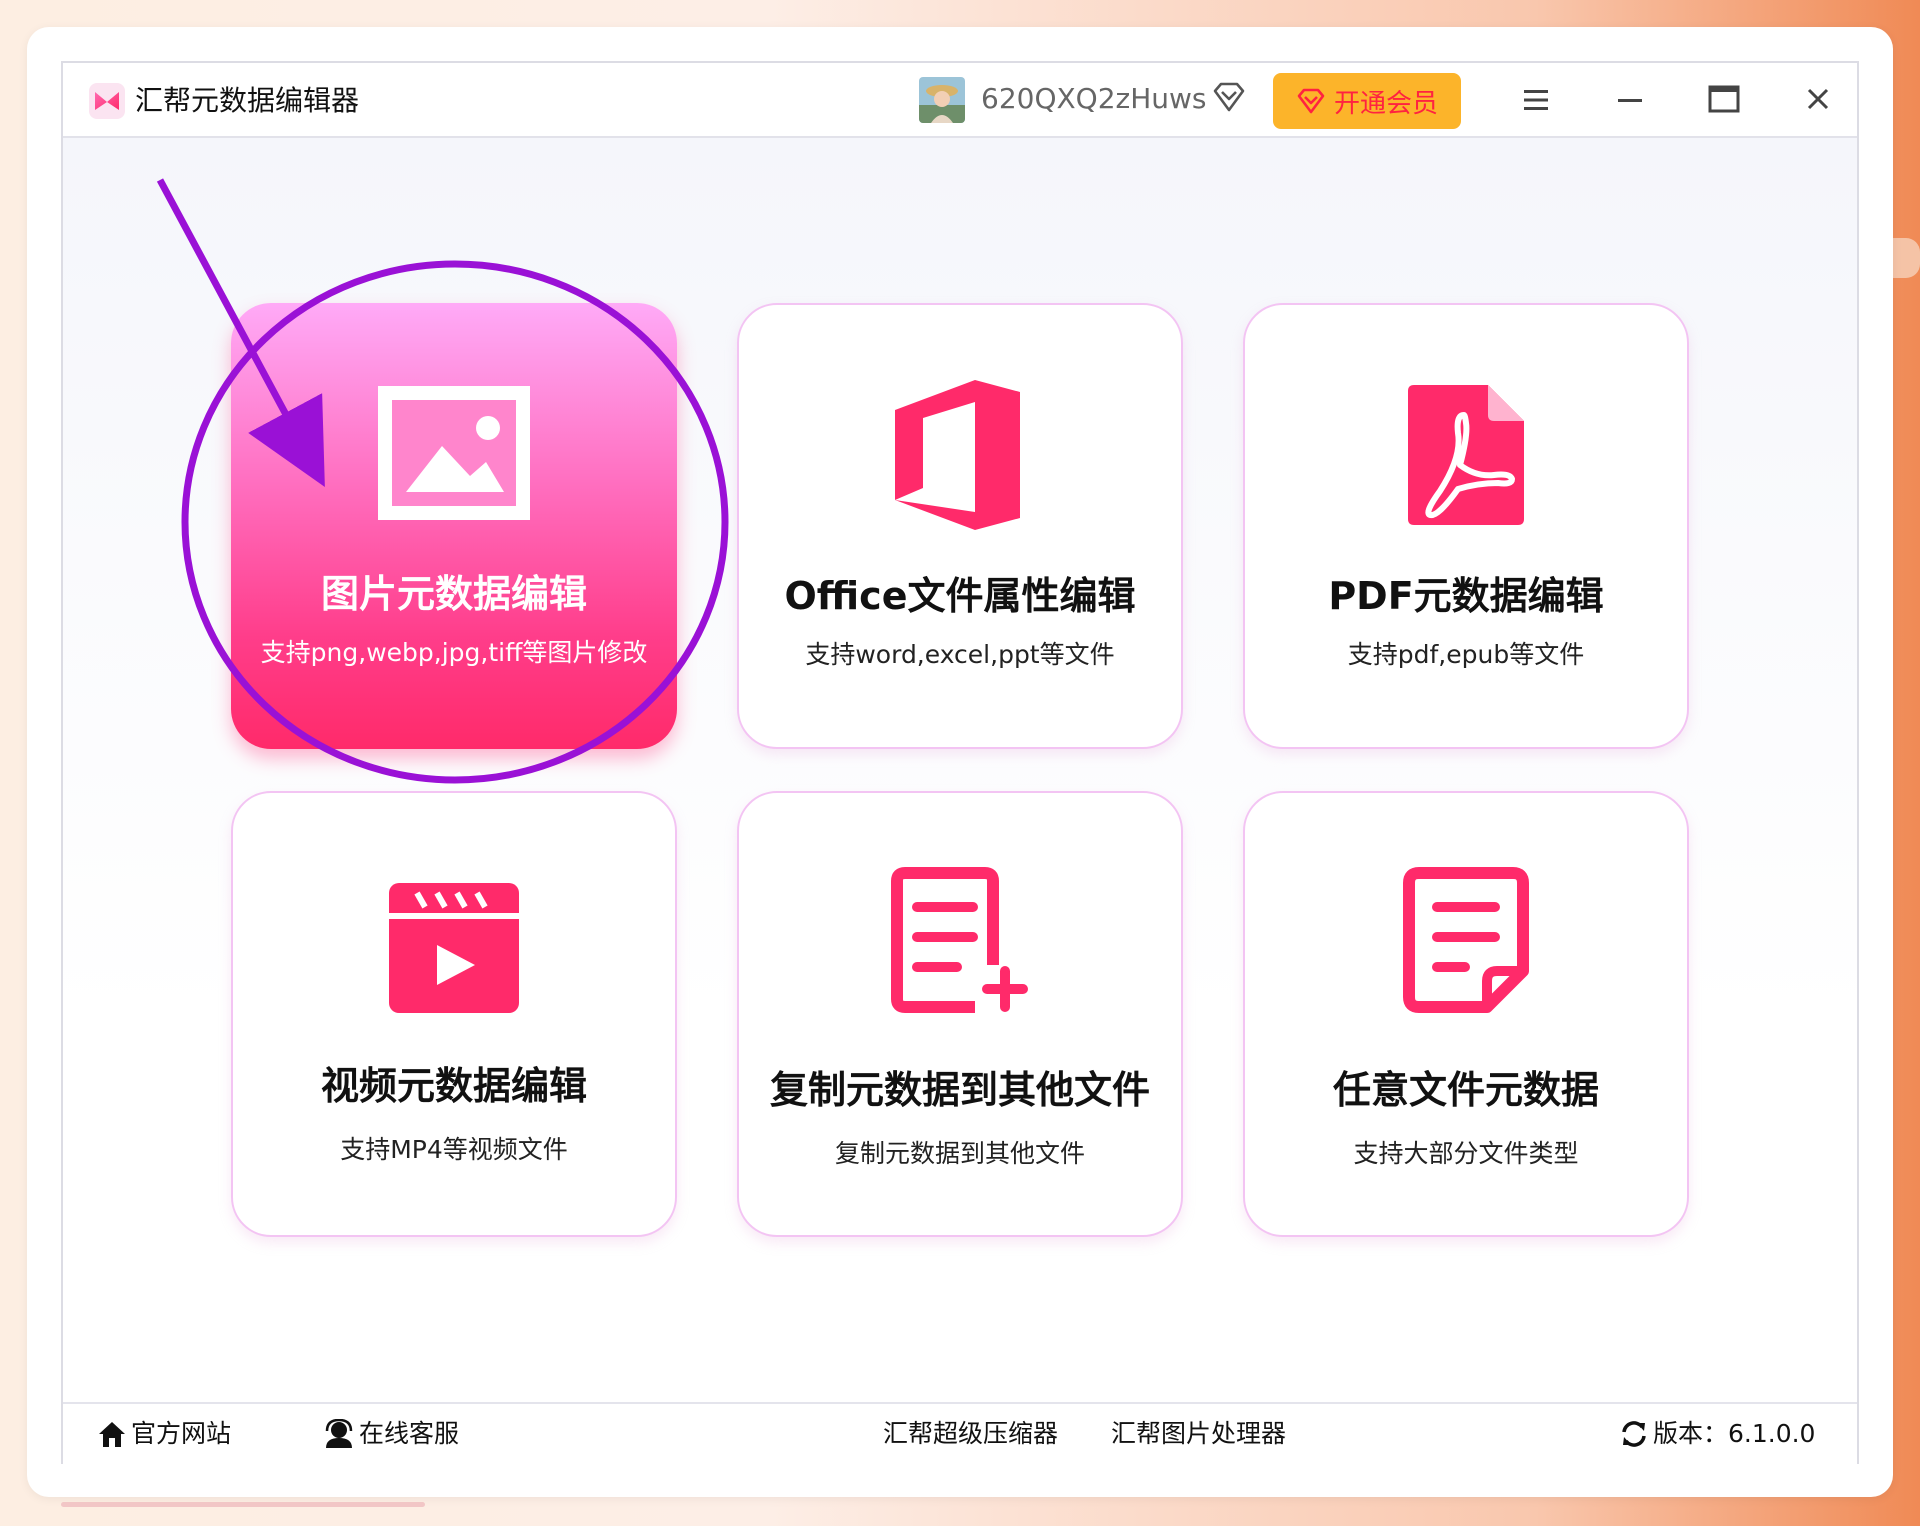 The image size is (1920, 1526). Describe the element at coordinates (454, 948) in the screenshot. I see `video-icon` at that location.